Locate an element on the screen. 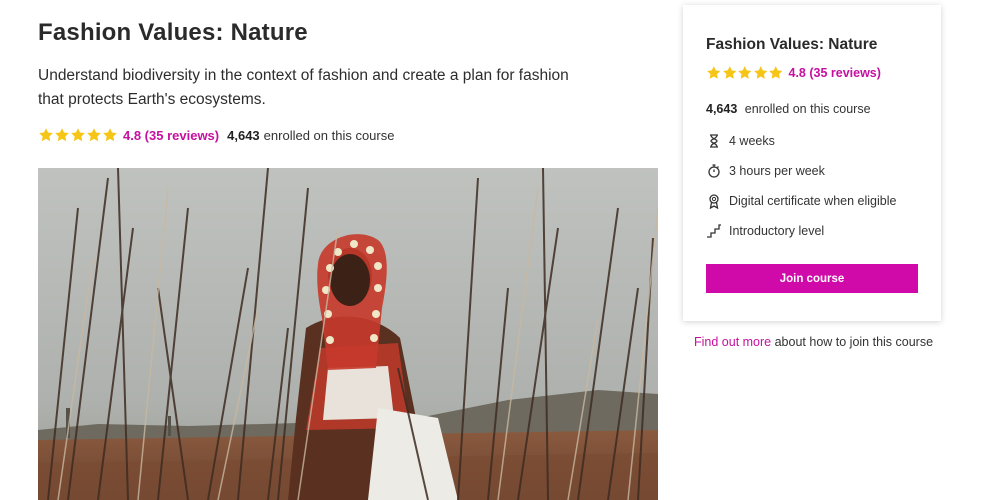  card-reviews-link: 4.8 (35 reviews) is located at coordinates (835, 73).